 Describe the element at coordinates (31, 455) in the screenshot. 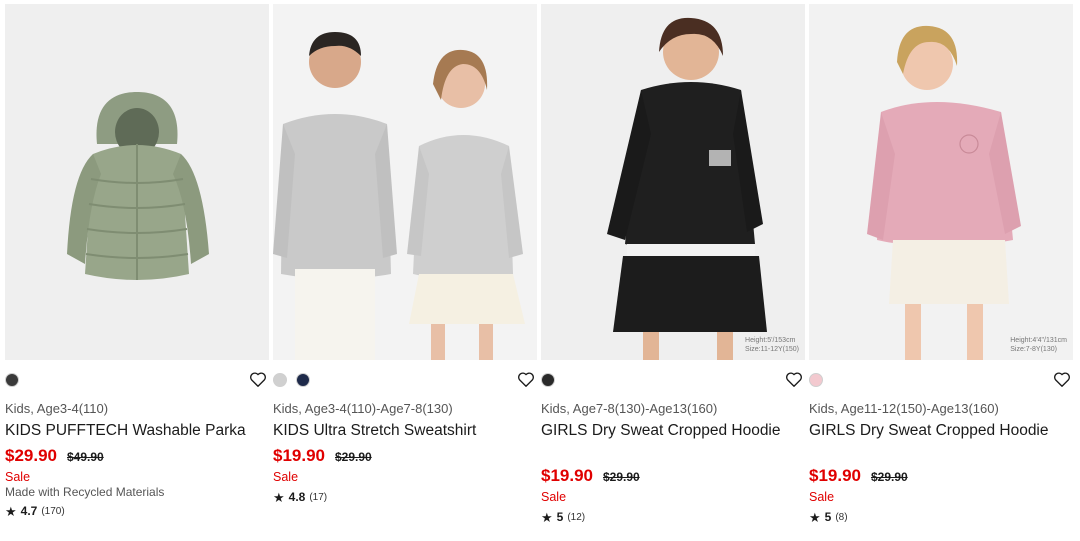

I see `sale-price: $29.90` at that location.